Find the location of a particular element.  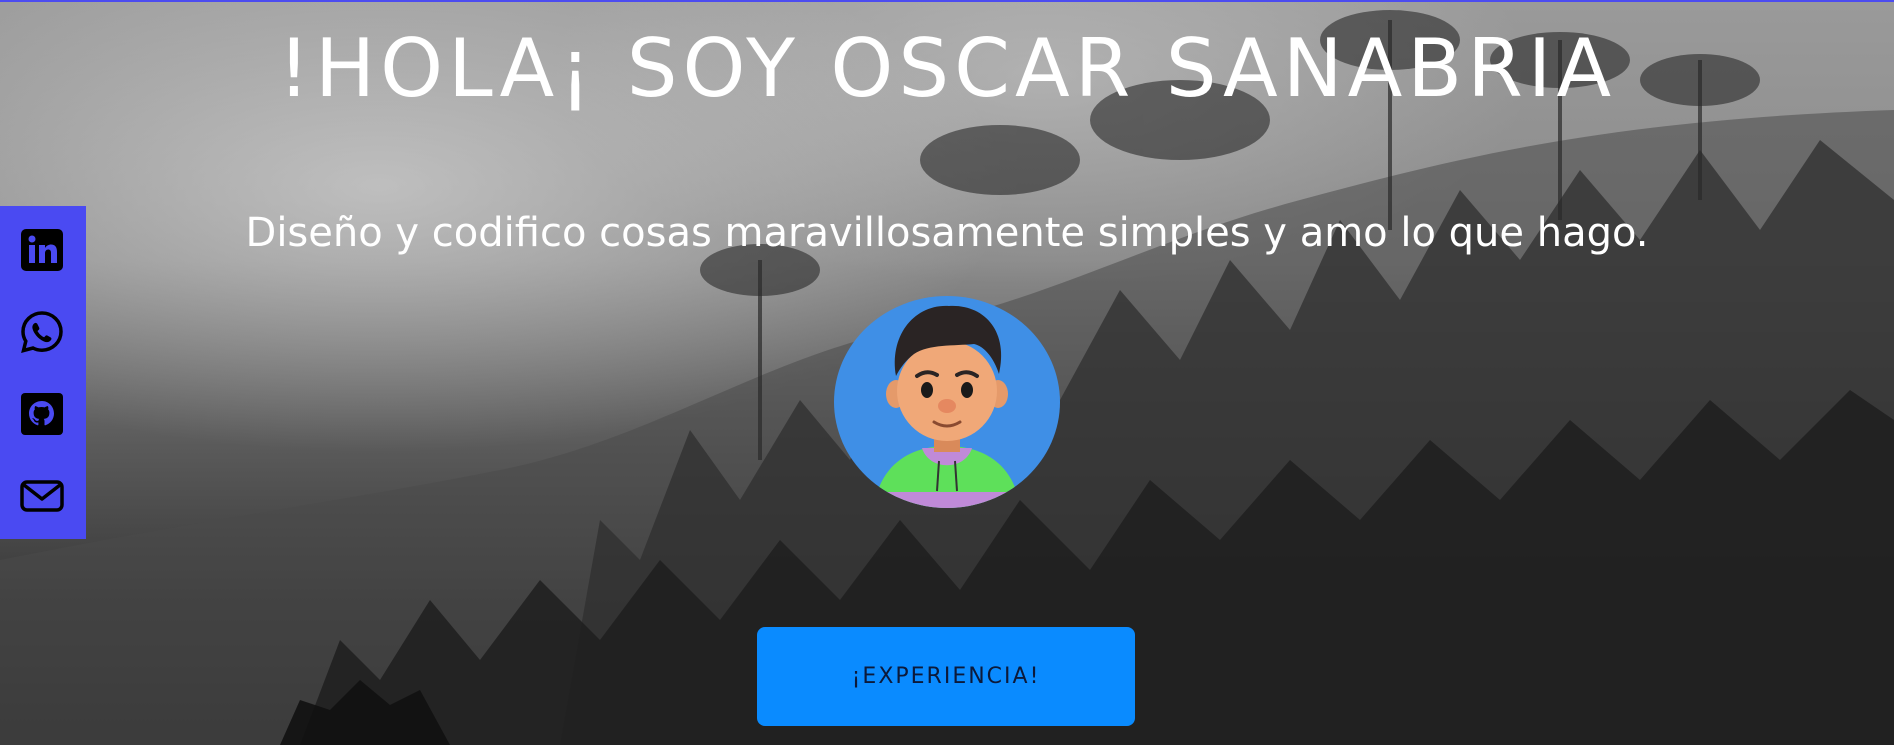

avatar-illustration is located at coordinates (947, 406).